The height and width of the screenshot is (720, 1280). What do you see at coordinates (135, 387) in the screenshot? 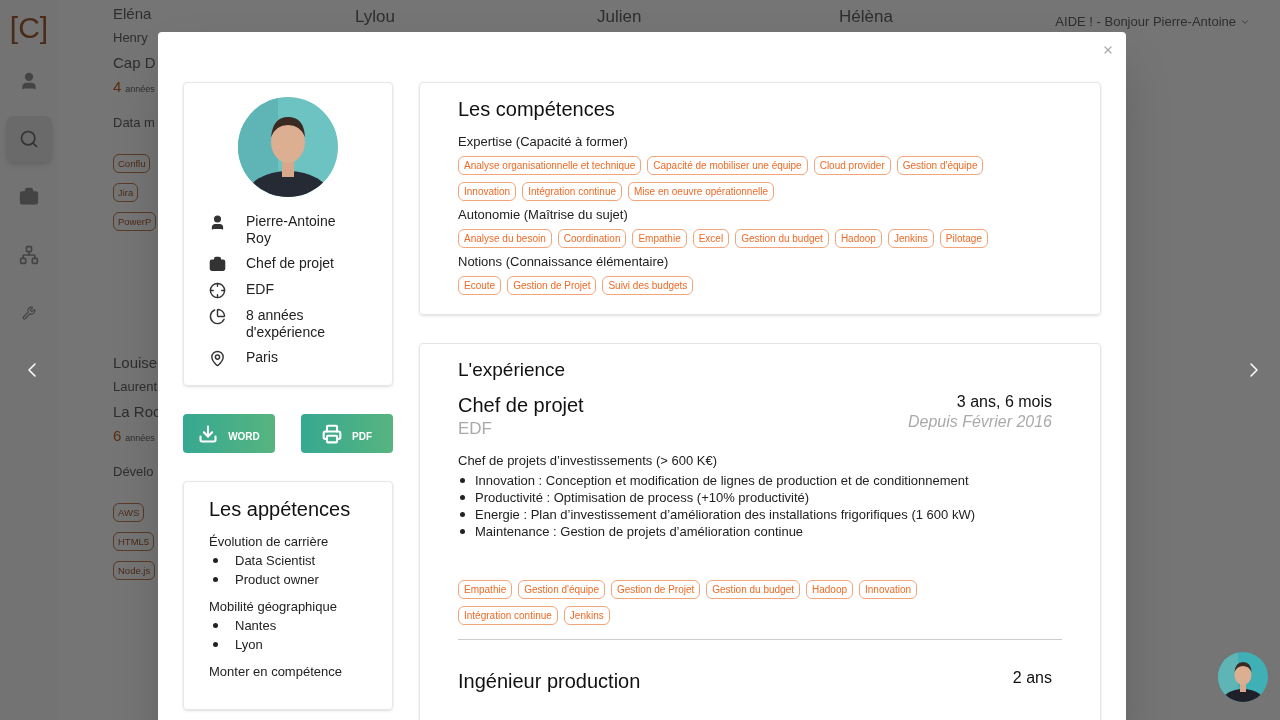
I see `candidate-last-name: Laurent` at bounding box center [135, 387].